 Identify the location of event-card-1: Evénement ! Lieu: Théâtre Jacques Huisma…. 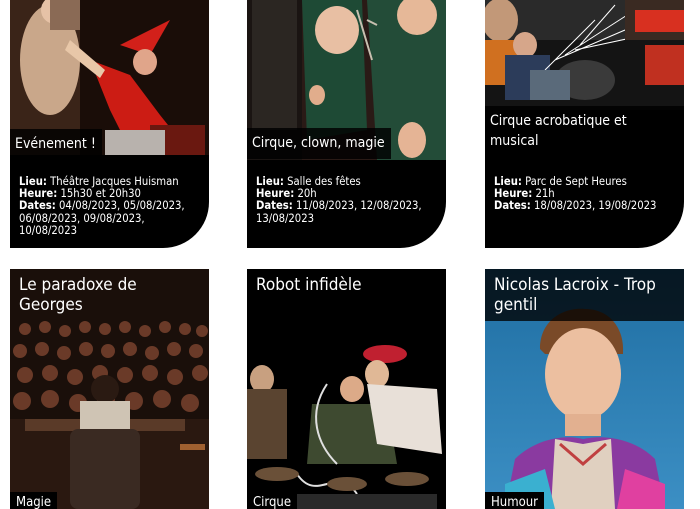
(109, 124).